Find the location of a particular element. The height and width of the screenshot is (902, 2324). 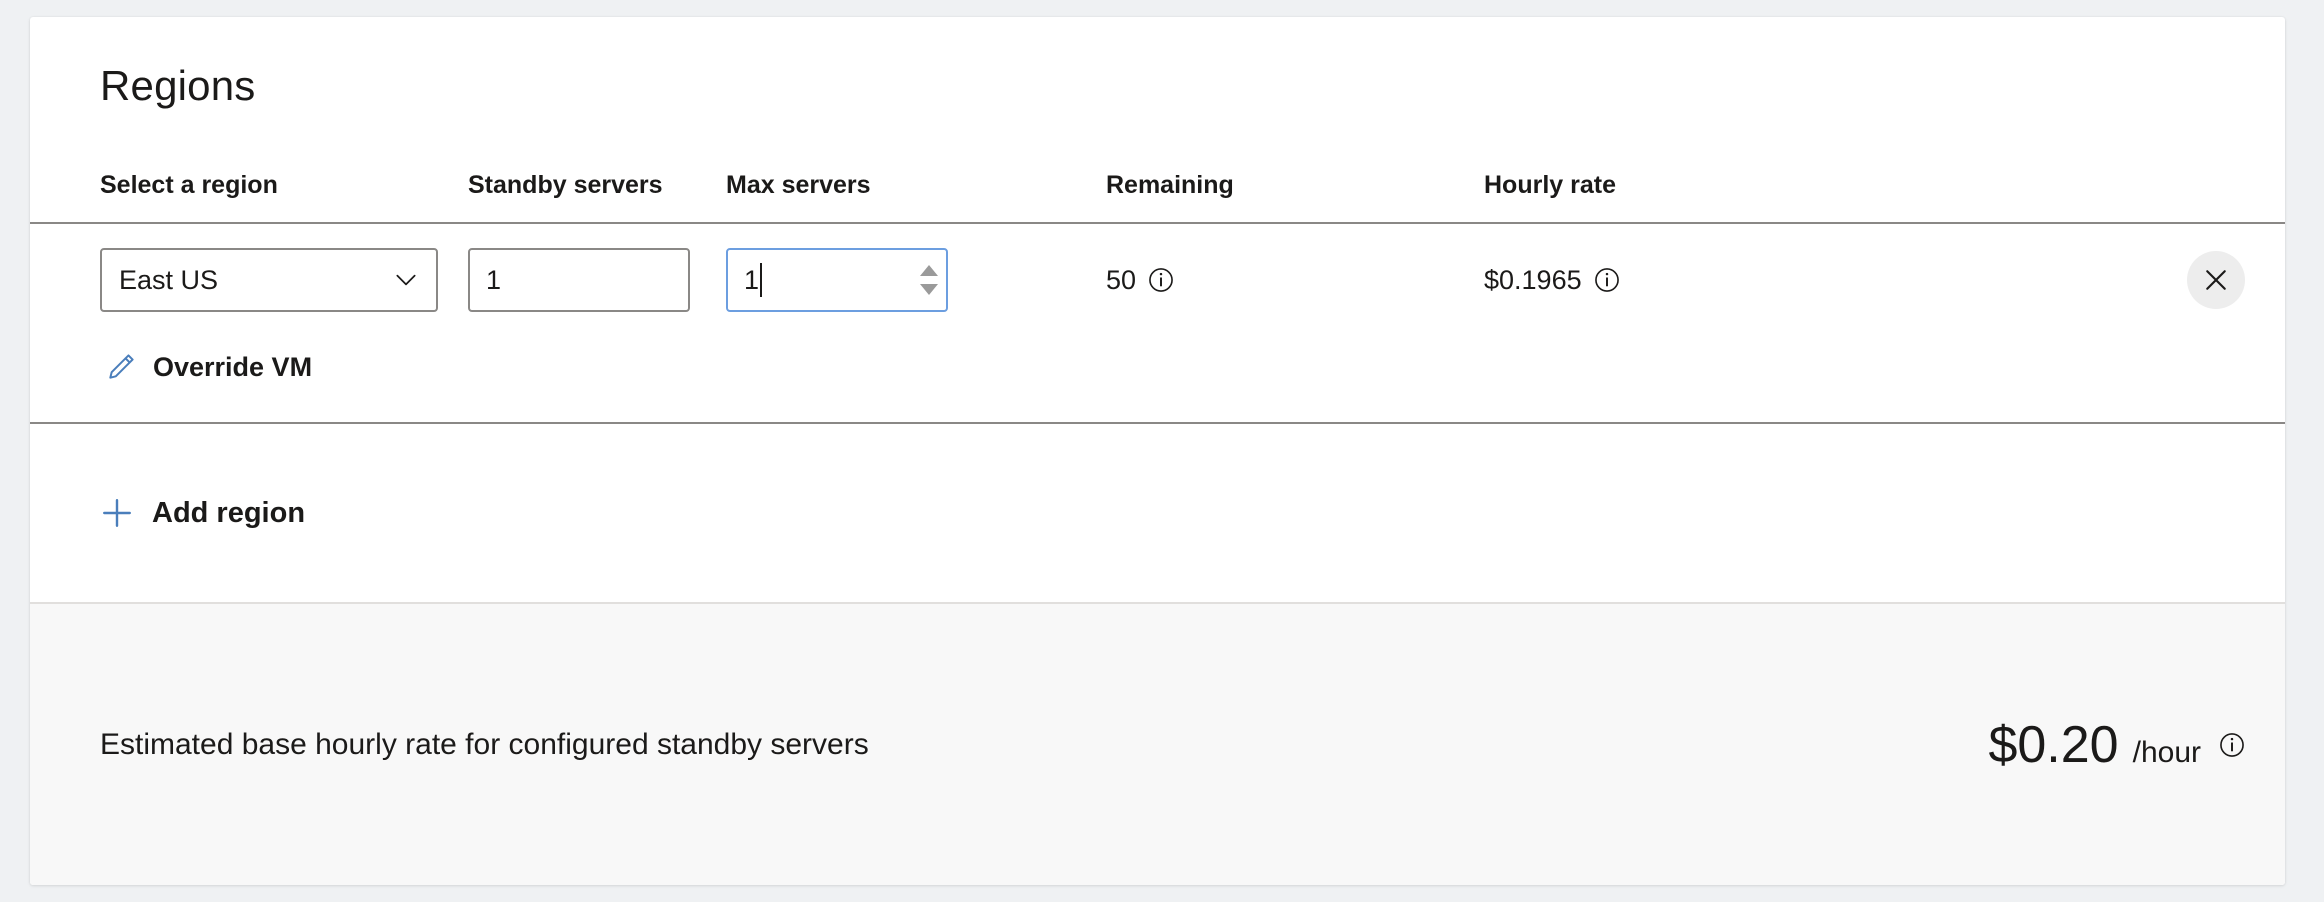

remove-region-cell is located at coordinates (2079, 280).